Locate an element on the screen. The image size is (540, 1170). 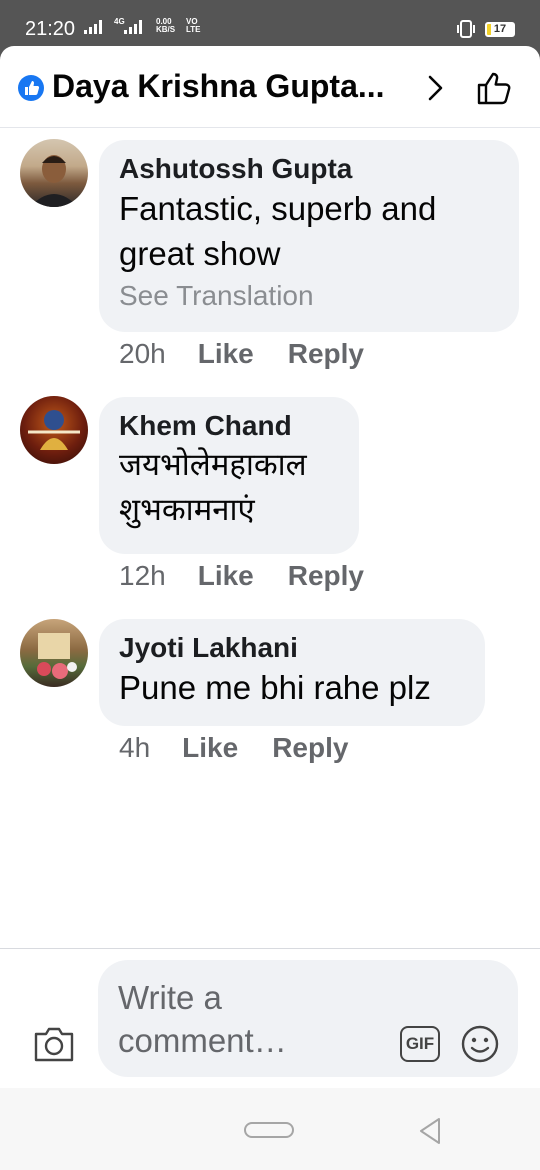
comment-input: Write a comment… GIF is located at coordinates (308, 1018).